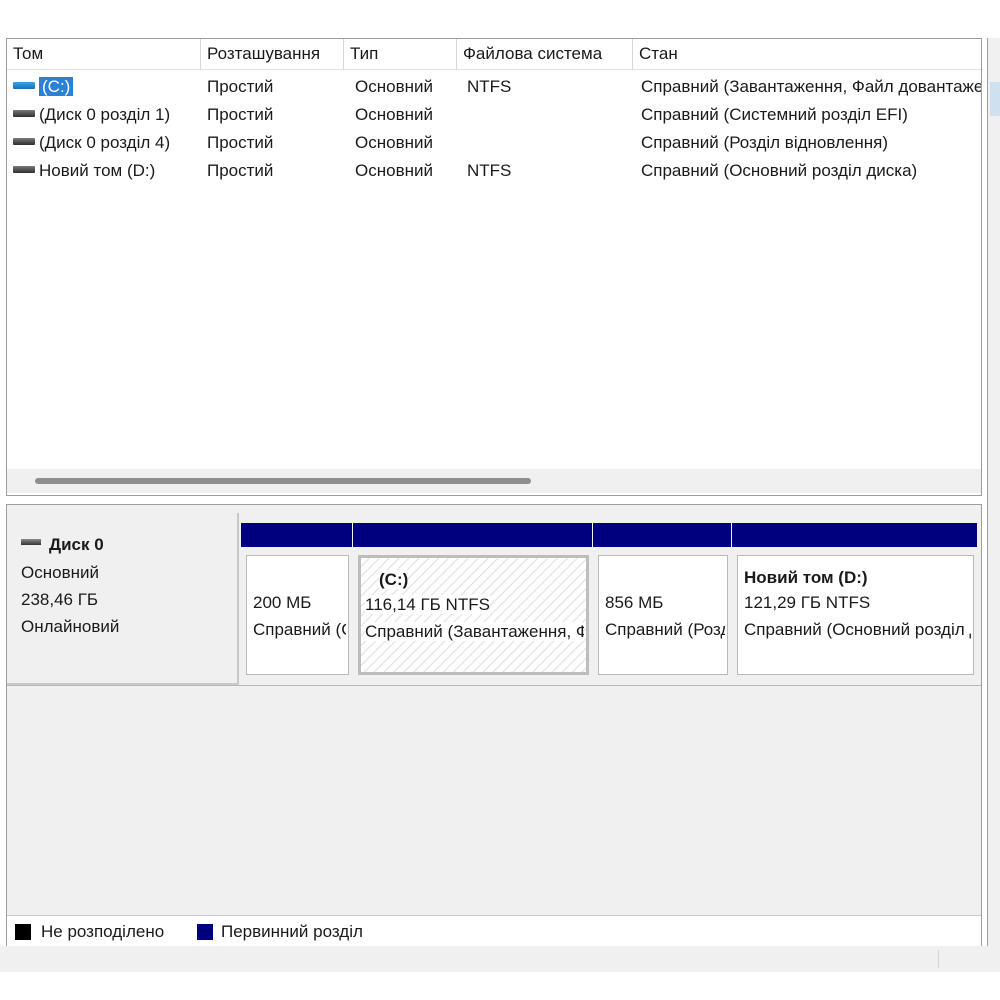 This screenshot has width=1000, height=1000. I want to click on volume-name: Новий том (D:), so click(97, 170).